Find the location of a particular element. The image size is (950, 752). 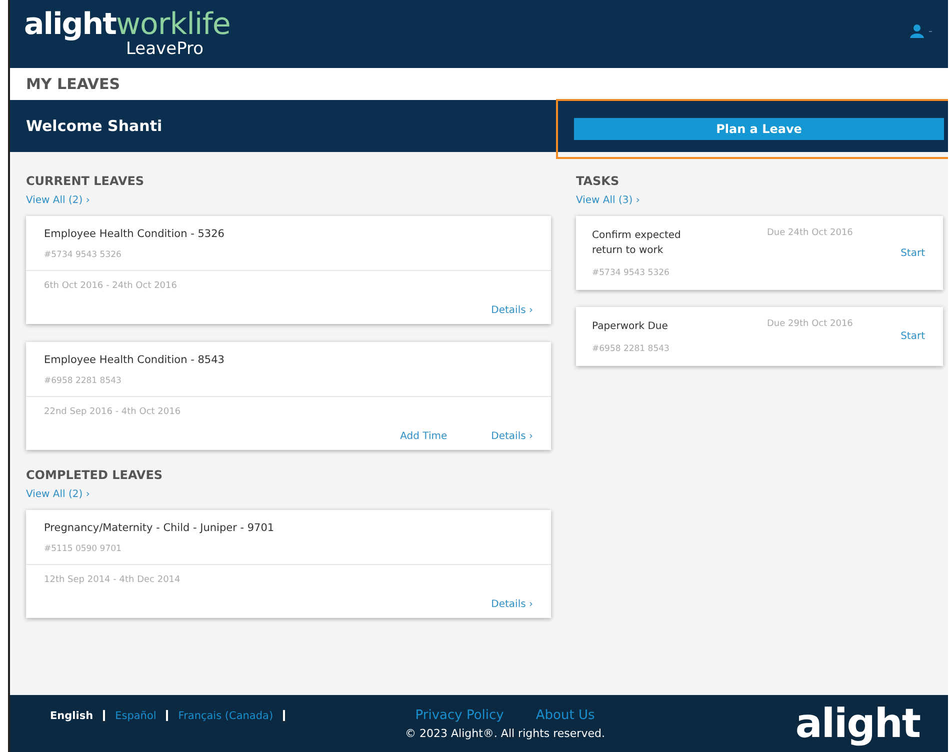

logo-accent-text: worklife is located at coordinates (173, 25).